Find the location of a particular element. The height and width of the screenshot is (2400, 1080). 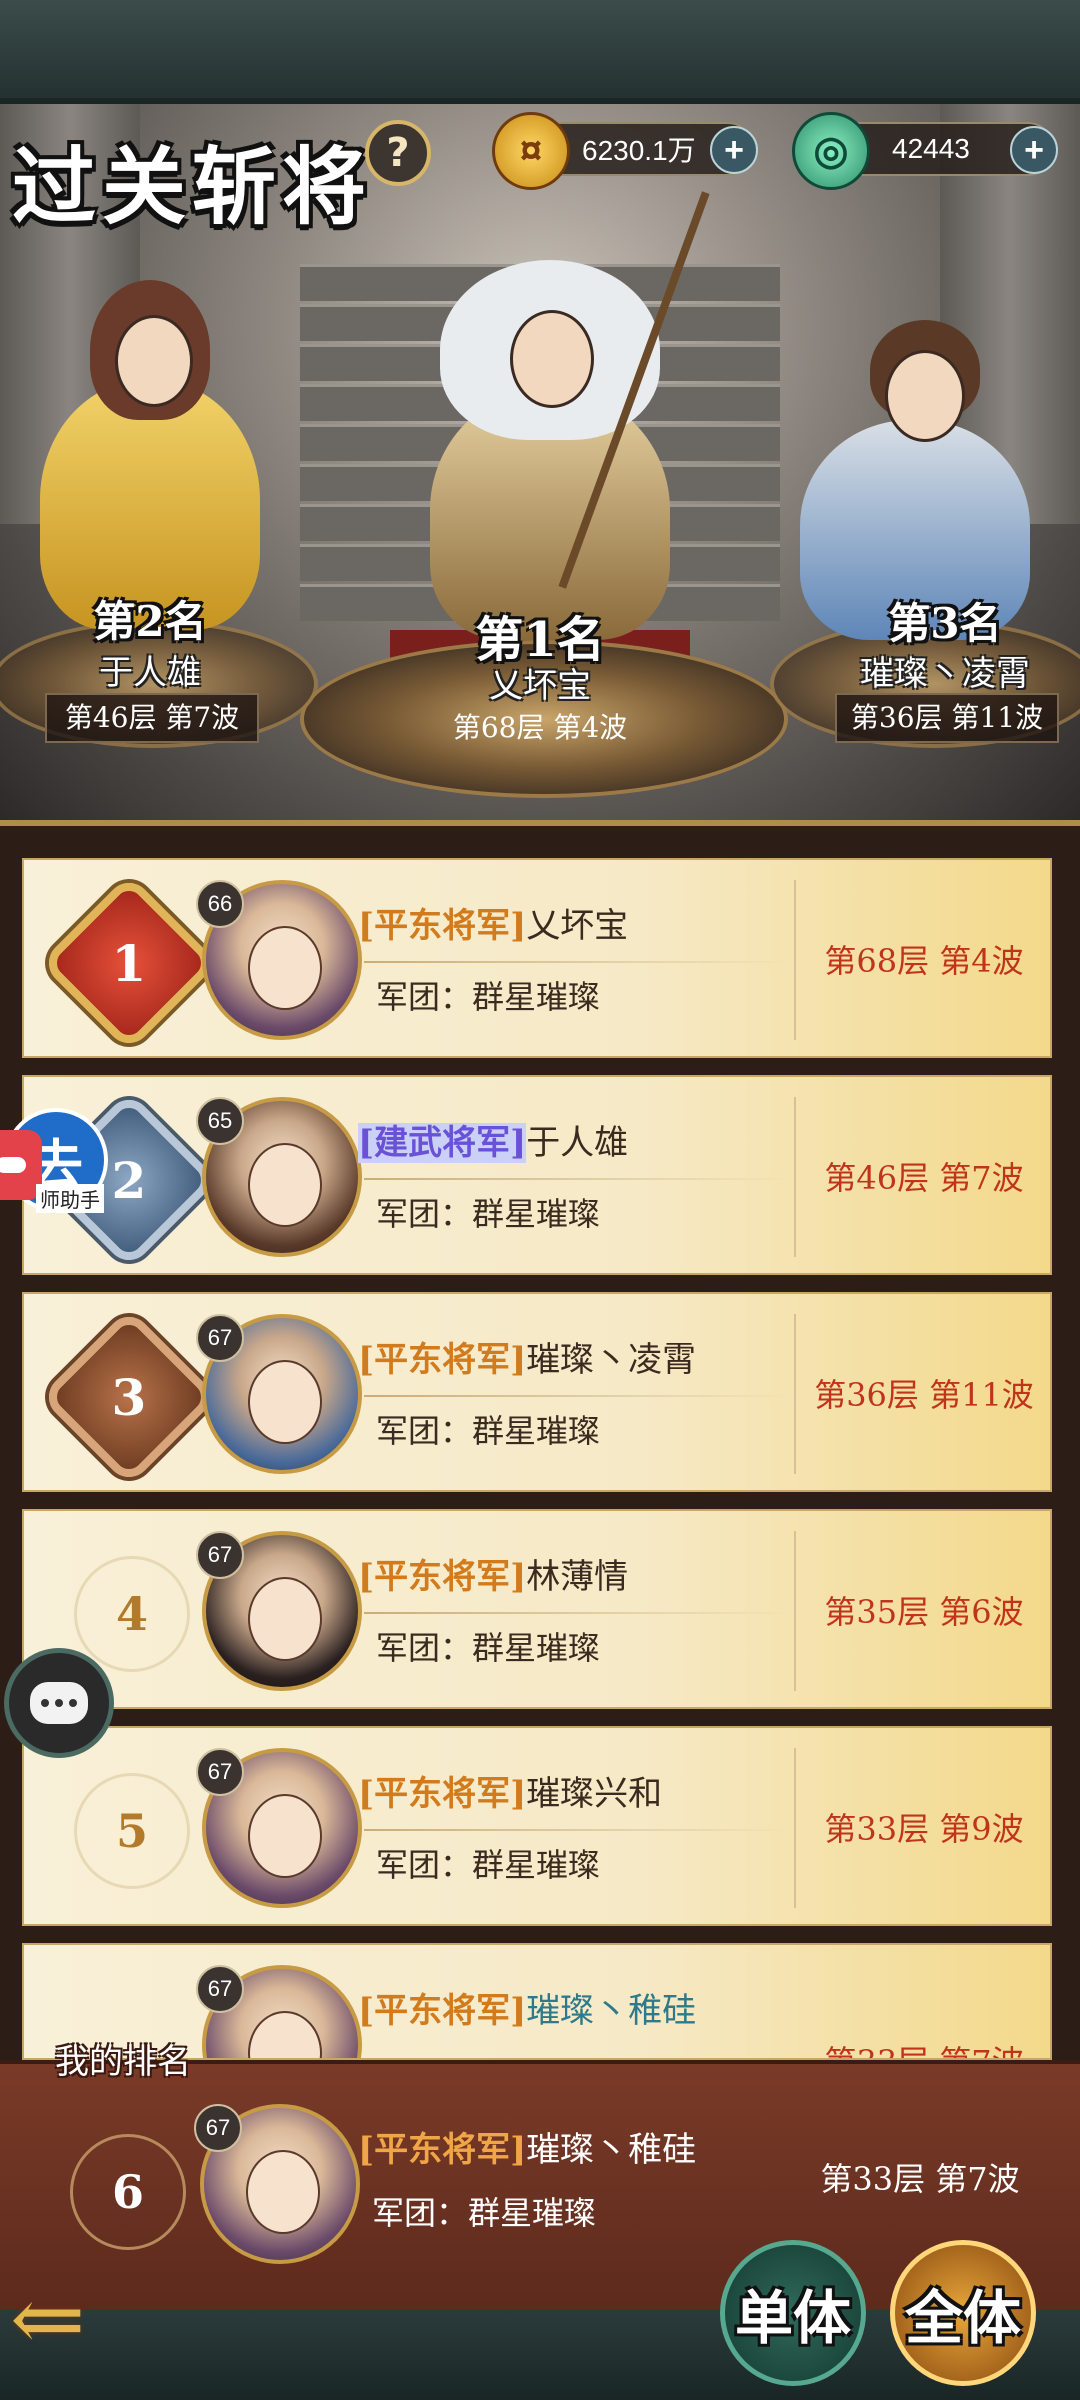

third-place-label: 第3名 is located at coordinates (945, 623).